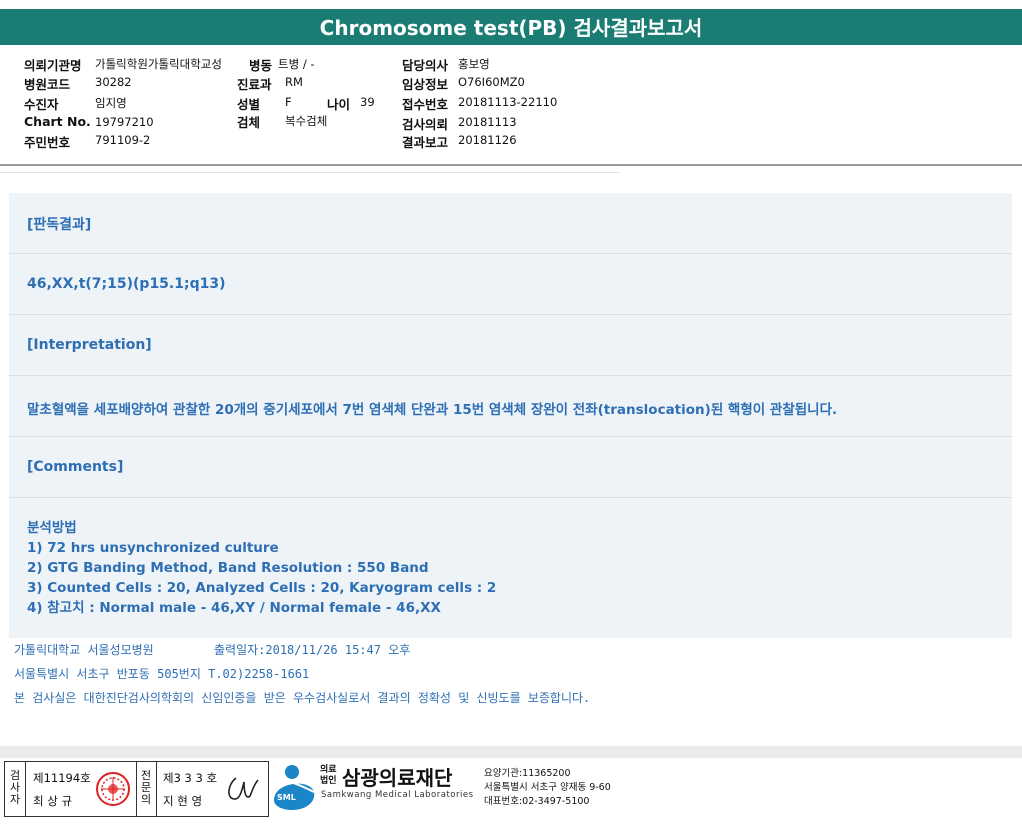 Image resolution: width=1022 pixels, height=826 pixels. I want to click on ward-value: 트병 / -, so click(296, 64).